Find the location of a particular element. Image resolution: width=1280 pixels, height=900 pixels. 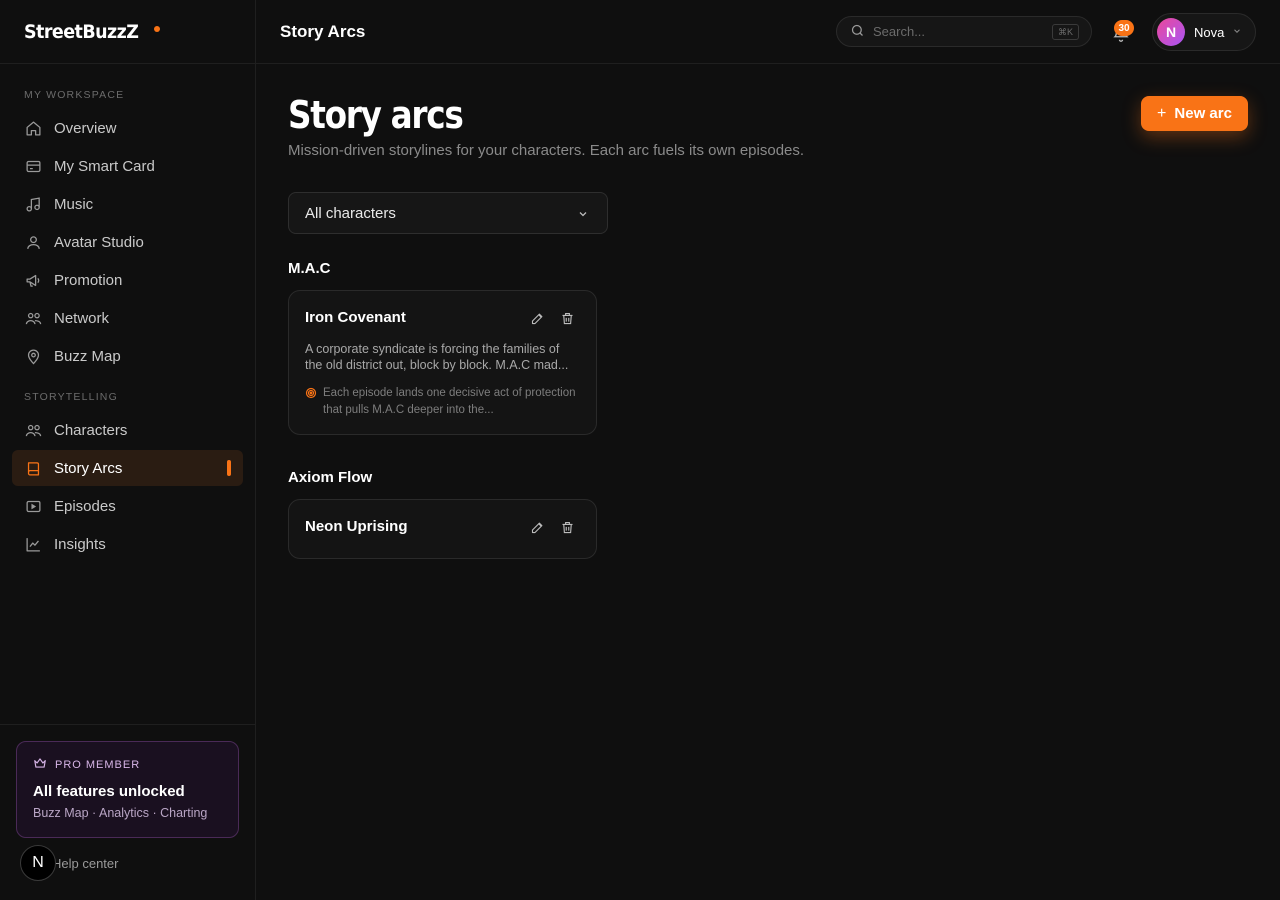

sidebar-item-insights: Insights is located at coordinates (127, 544).